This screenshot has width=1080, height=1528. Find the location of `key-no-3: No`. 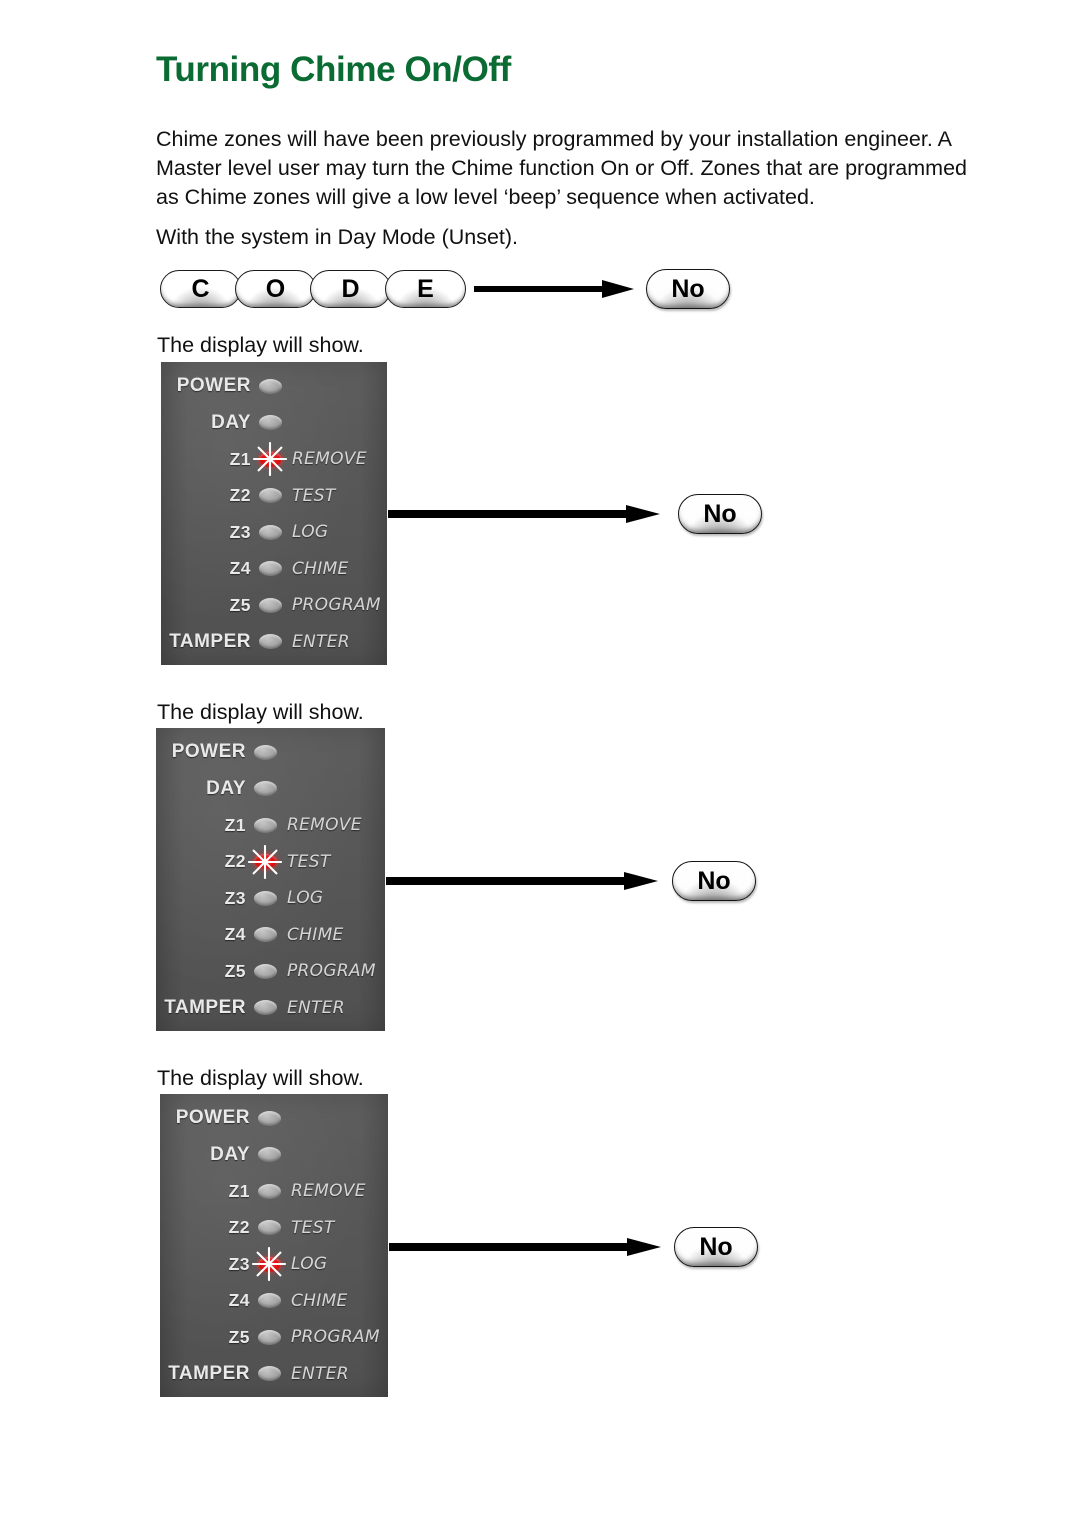

key-no-3: No is located at coordinates (716, 1247).